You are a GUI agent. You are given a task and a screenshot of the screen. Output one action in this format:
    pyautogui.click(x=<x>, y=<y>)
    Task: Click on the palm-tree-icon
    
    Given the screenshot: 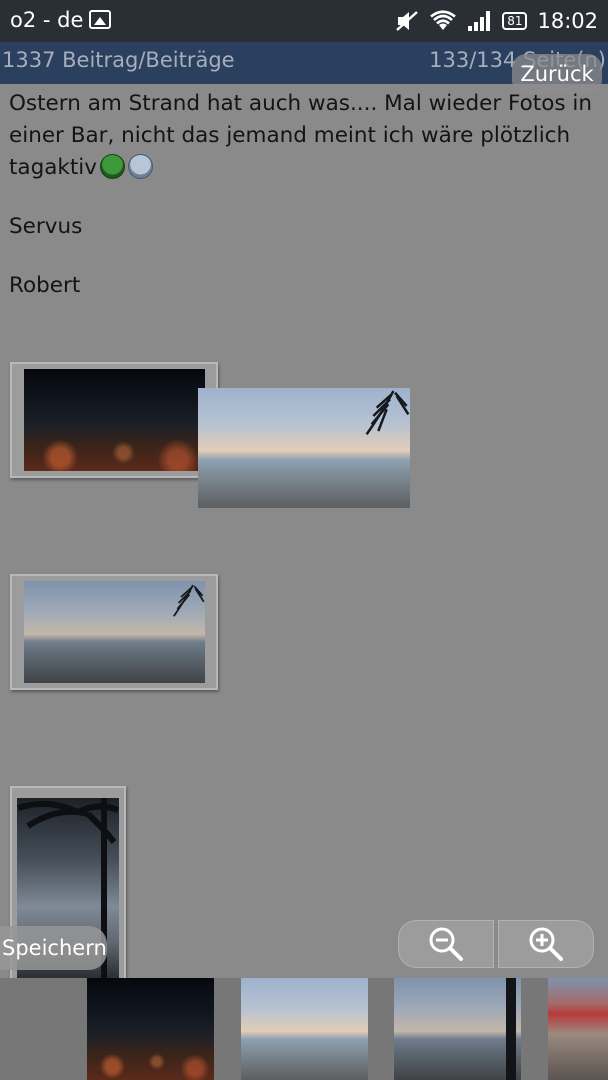 What is the action you would take?
    pyautogui.click(x=68, y=822)
    